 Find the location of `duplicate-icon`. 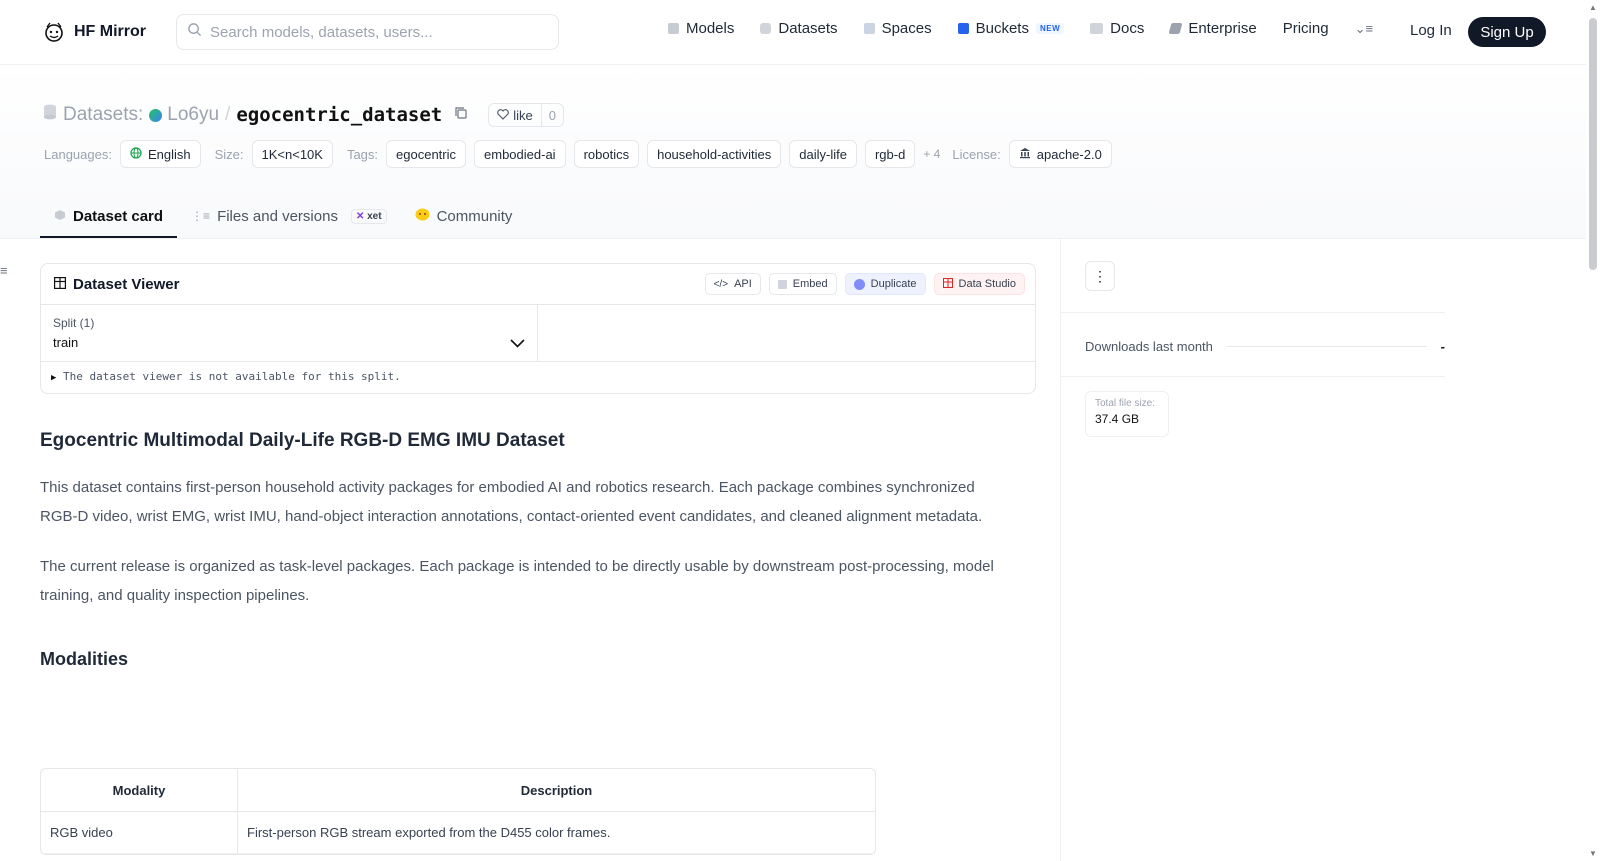

duplicate-icon is located at coordinates (859, 284).